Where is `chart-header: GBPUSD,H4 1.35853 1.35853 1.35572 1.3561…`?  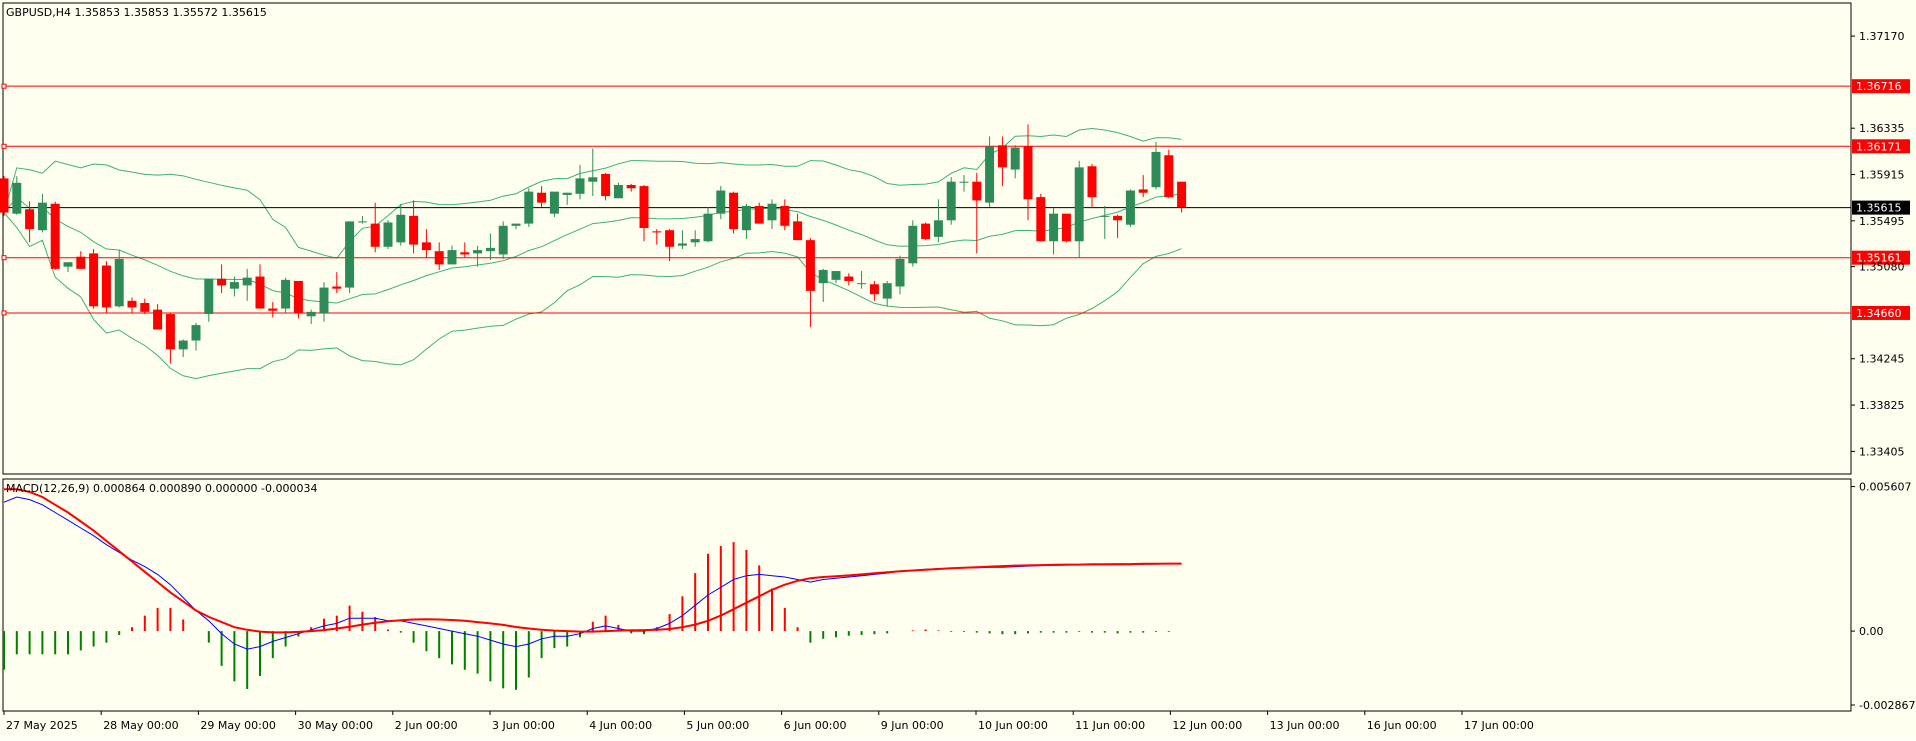 chart-header: GBPUSD,H4 1.35853 1.35853 1.35572 1.3561… is located at coordinates (136, 12).